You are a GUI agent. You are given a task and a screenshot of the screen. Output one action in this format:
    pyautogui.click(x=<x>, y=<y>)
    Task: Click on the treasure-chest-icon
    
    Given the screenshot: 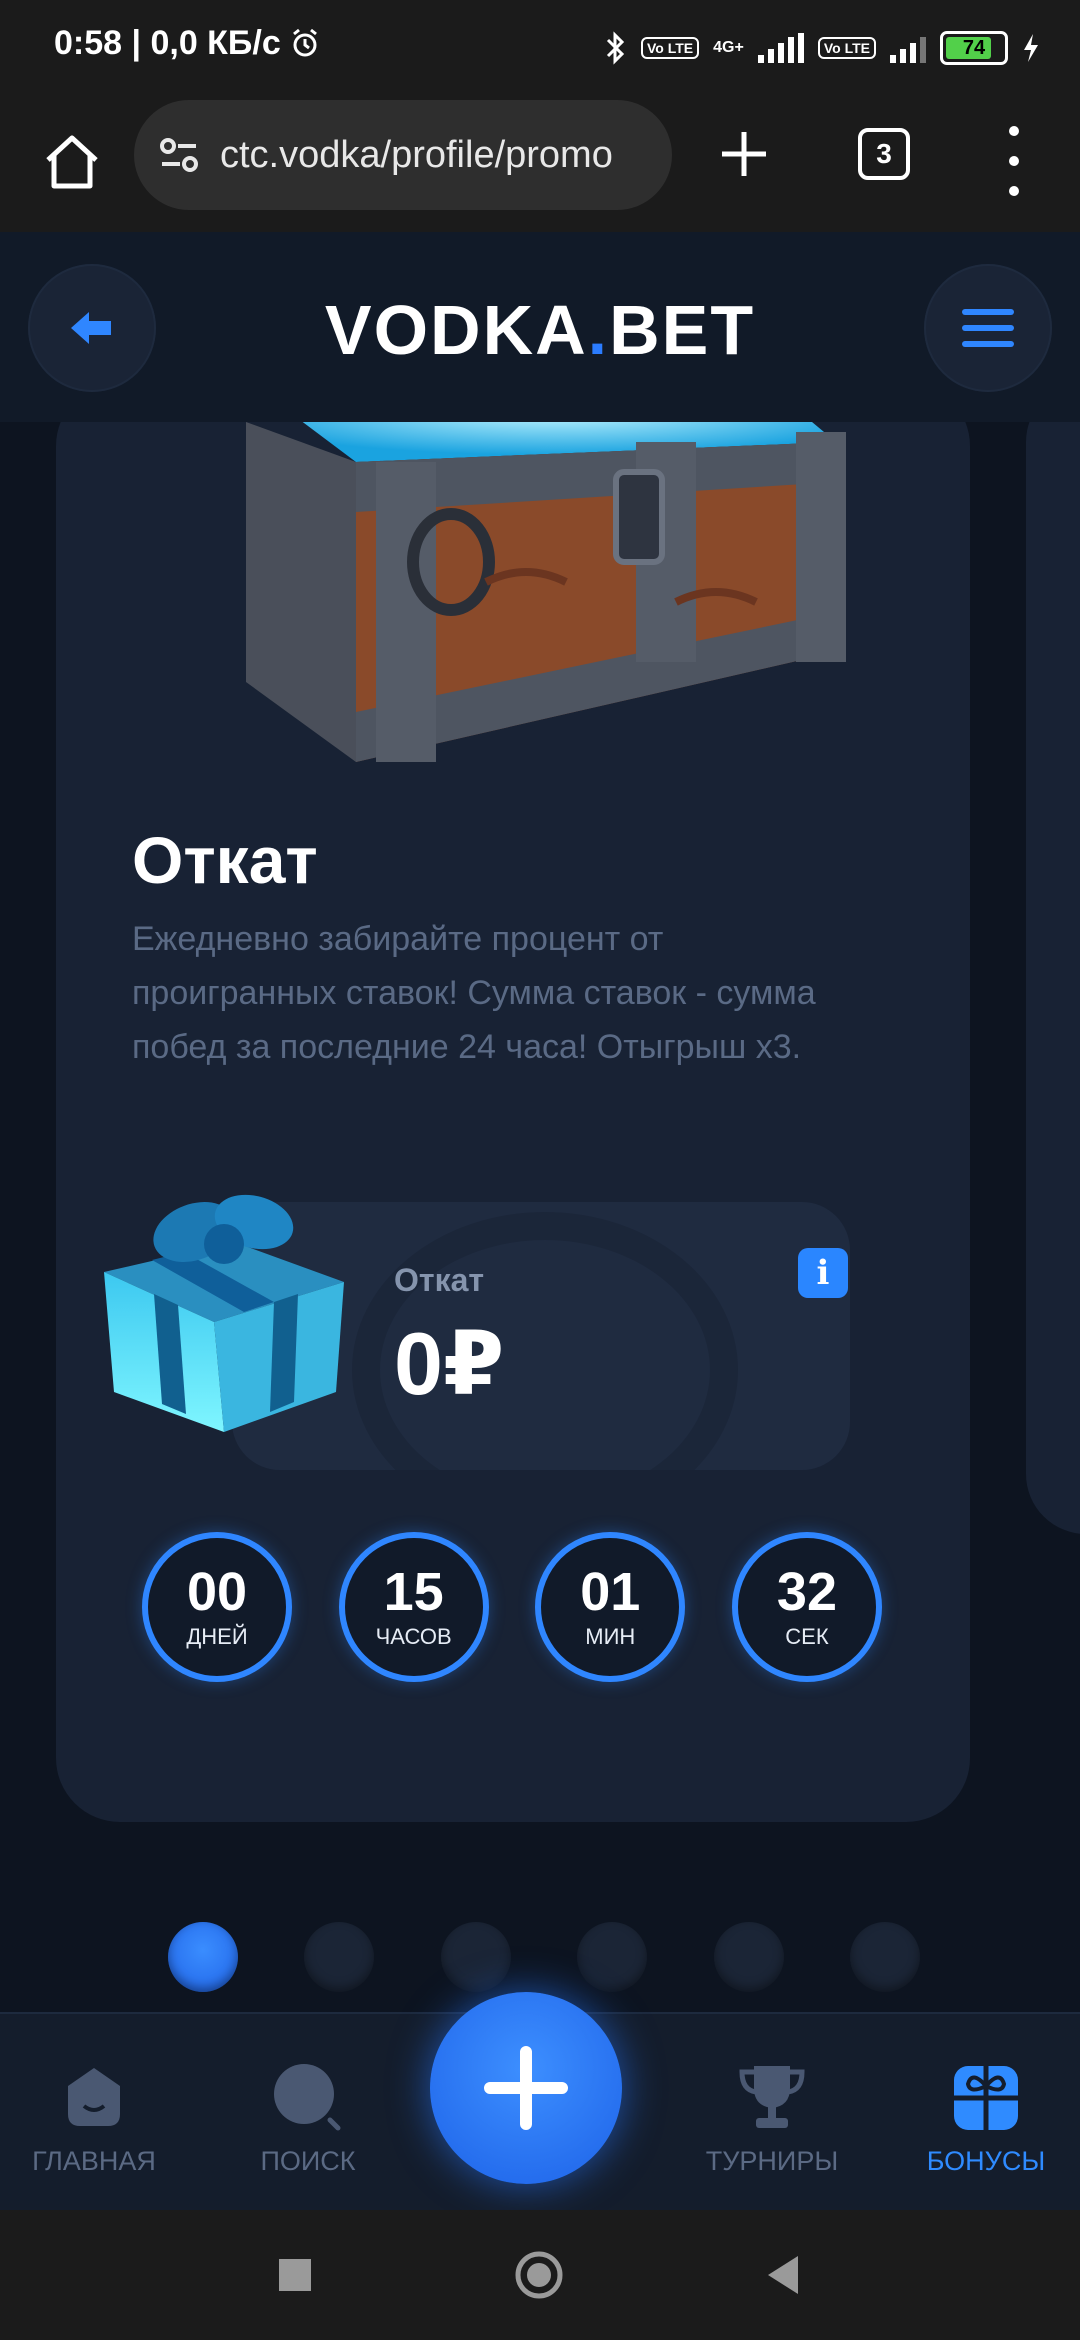 What is the action you would take?
    pyautogui.click(x=546, y=592)
    